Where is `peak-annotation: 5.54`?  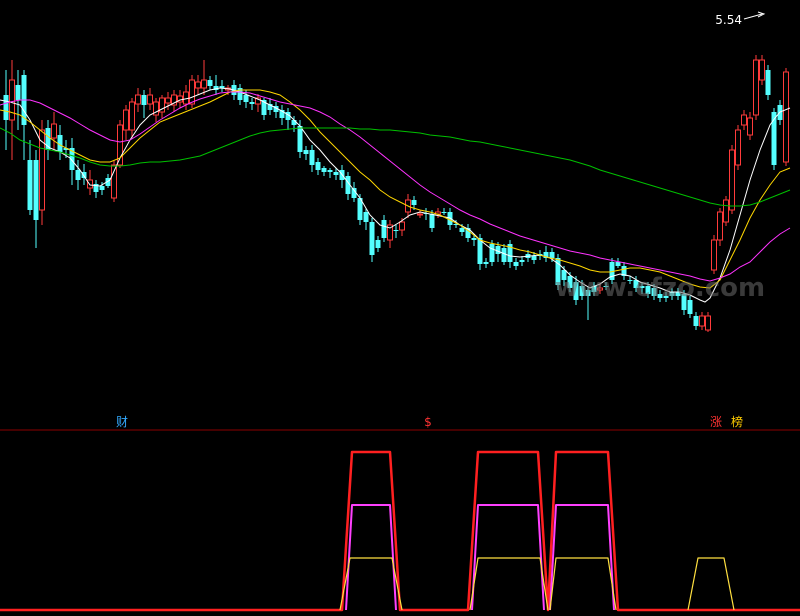
peak-annotation: 5.54 is located at coordinates (740, 19).